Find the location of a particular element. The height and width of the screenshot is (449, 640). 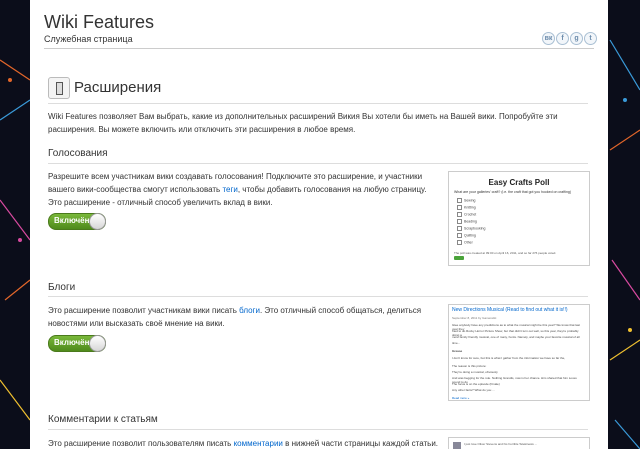

section-title-polls: Голосования is located at coordinates (78, 153).